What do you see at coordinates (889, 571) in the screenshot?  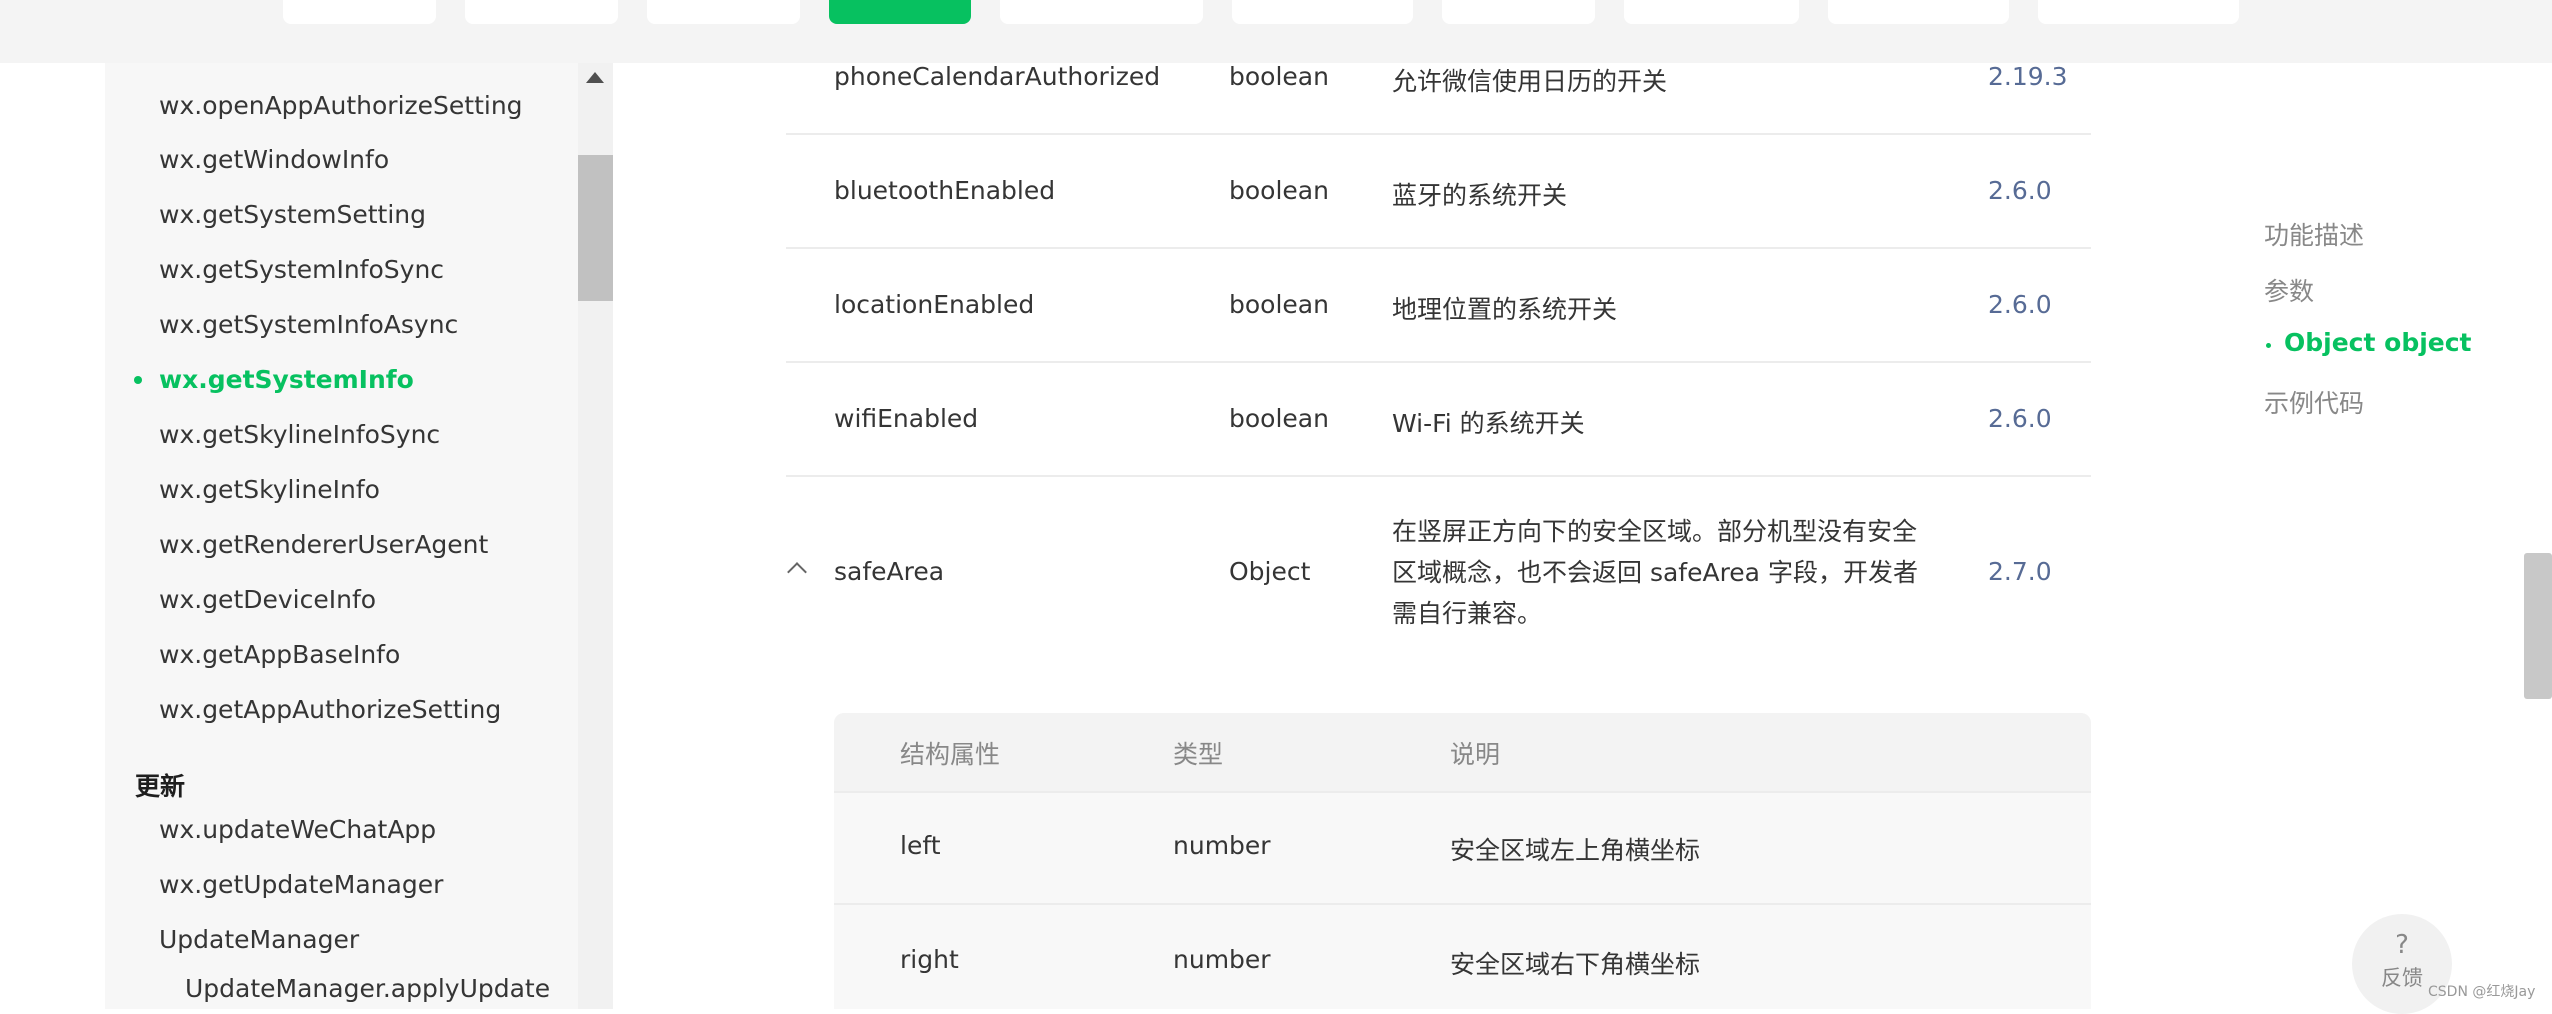 I see `property-name: safeArea` at bounding box center [889, 571].